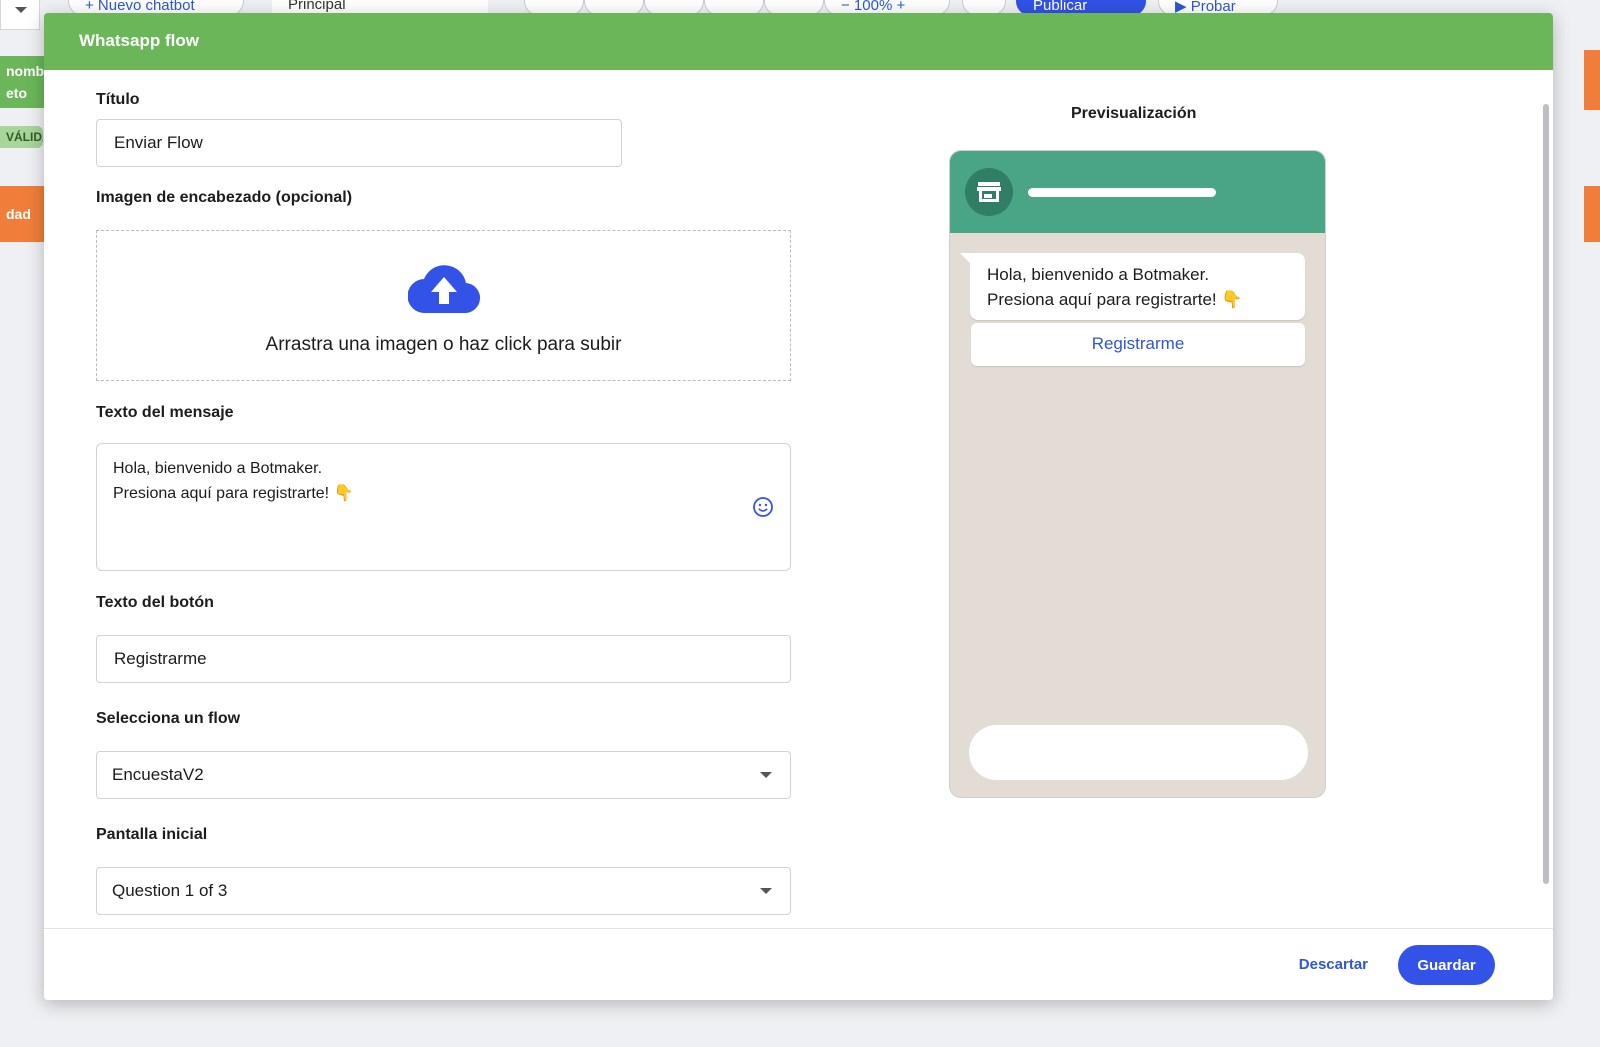  Describe the element at coordinates (798, 41) in the screenshot. I see `modal-title: Whatsapp flow` at that location.